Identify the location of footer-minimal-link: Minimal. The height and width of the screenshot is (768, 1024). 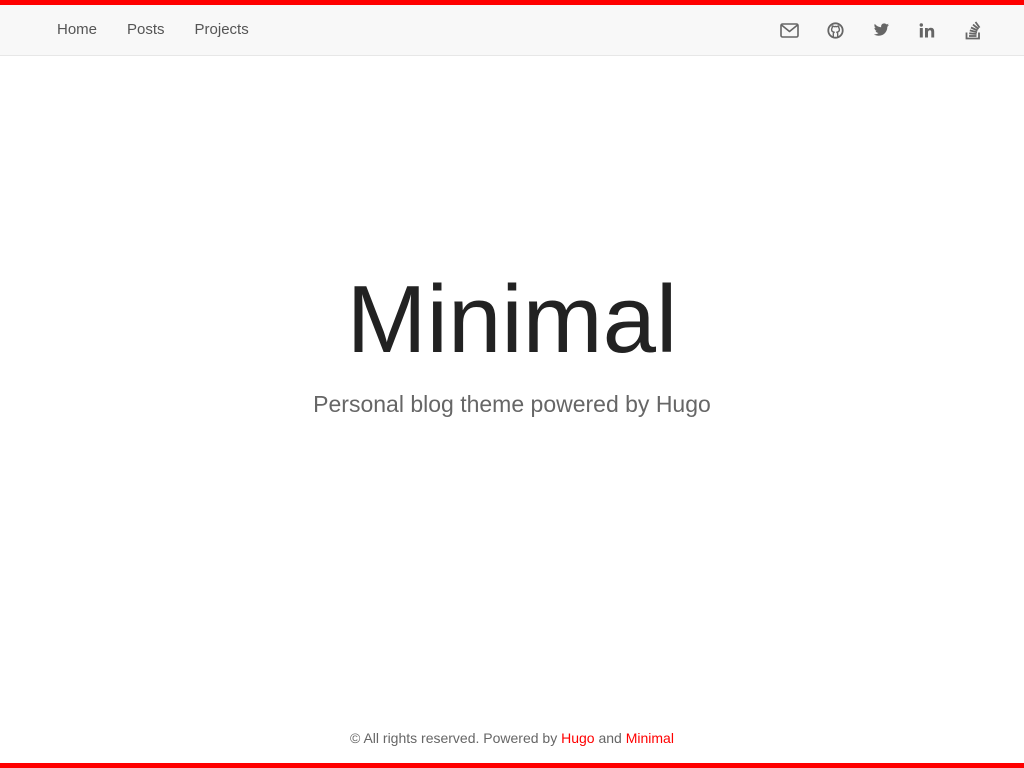
(650, 738).